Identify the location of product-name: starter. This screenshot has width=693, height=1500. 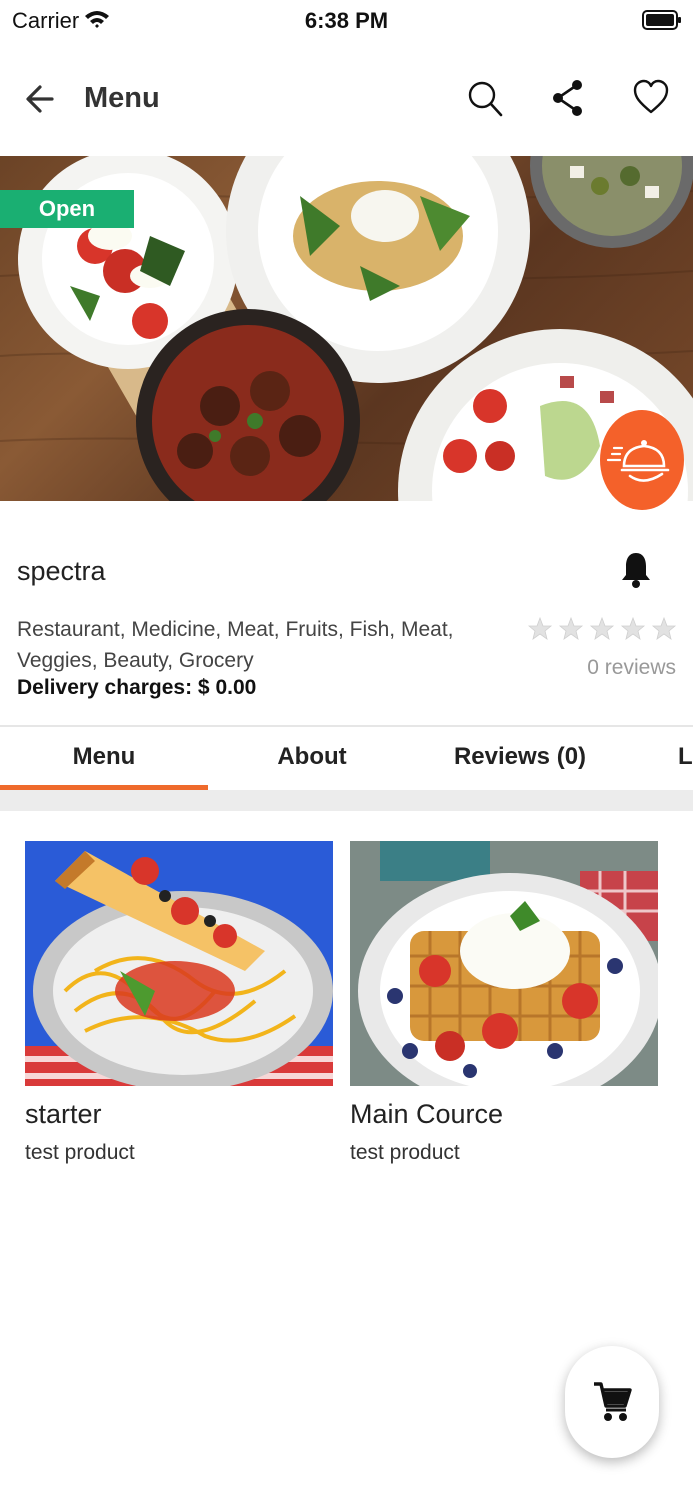
(63, 1114).